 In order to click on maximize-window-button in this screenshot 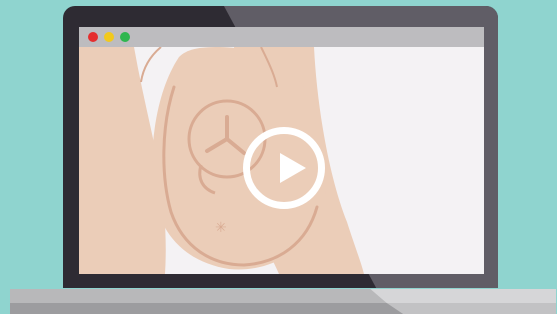, I will do `click(125, 37)`.